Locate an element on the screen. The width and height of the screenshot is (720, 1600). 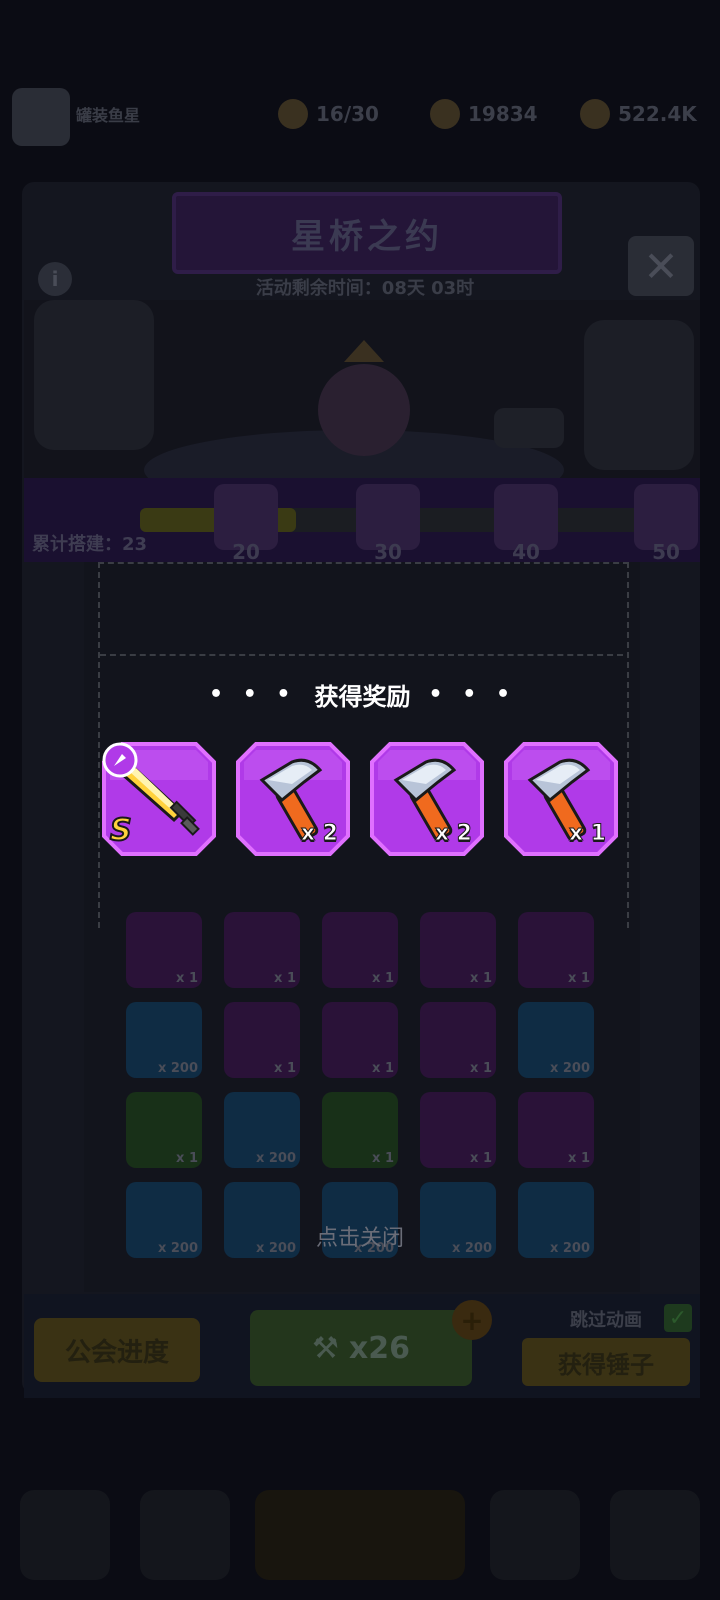
player-name: 罐装鱼星 is located at coordinates (108, 115).